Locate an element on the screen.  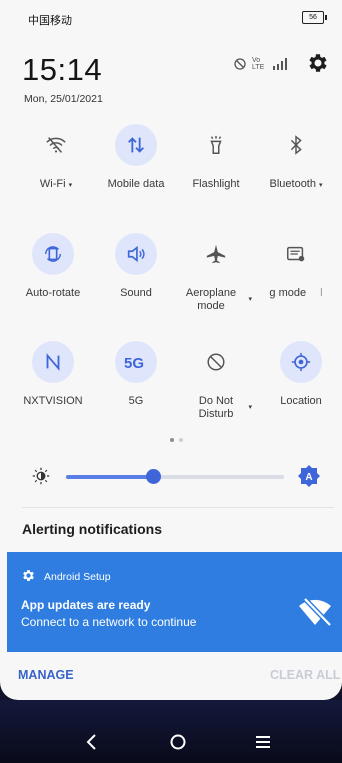
navigation-bar is located at coordinates (171, 731).